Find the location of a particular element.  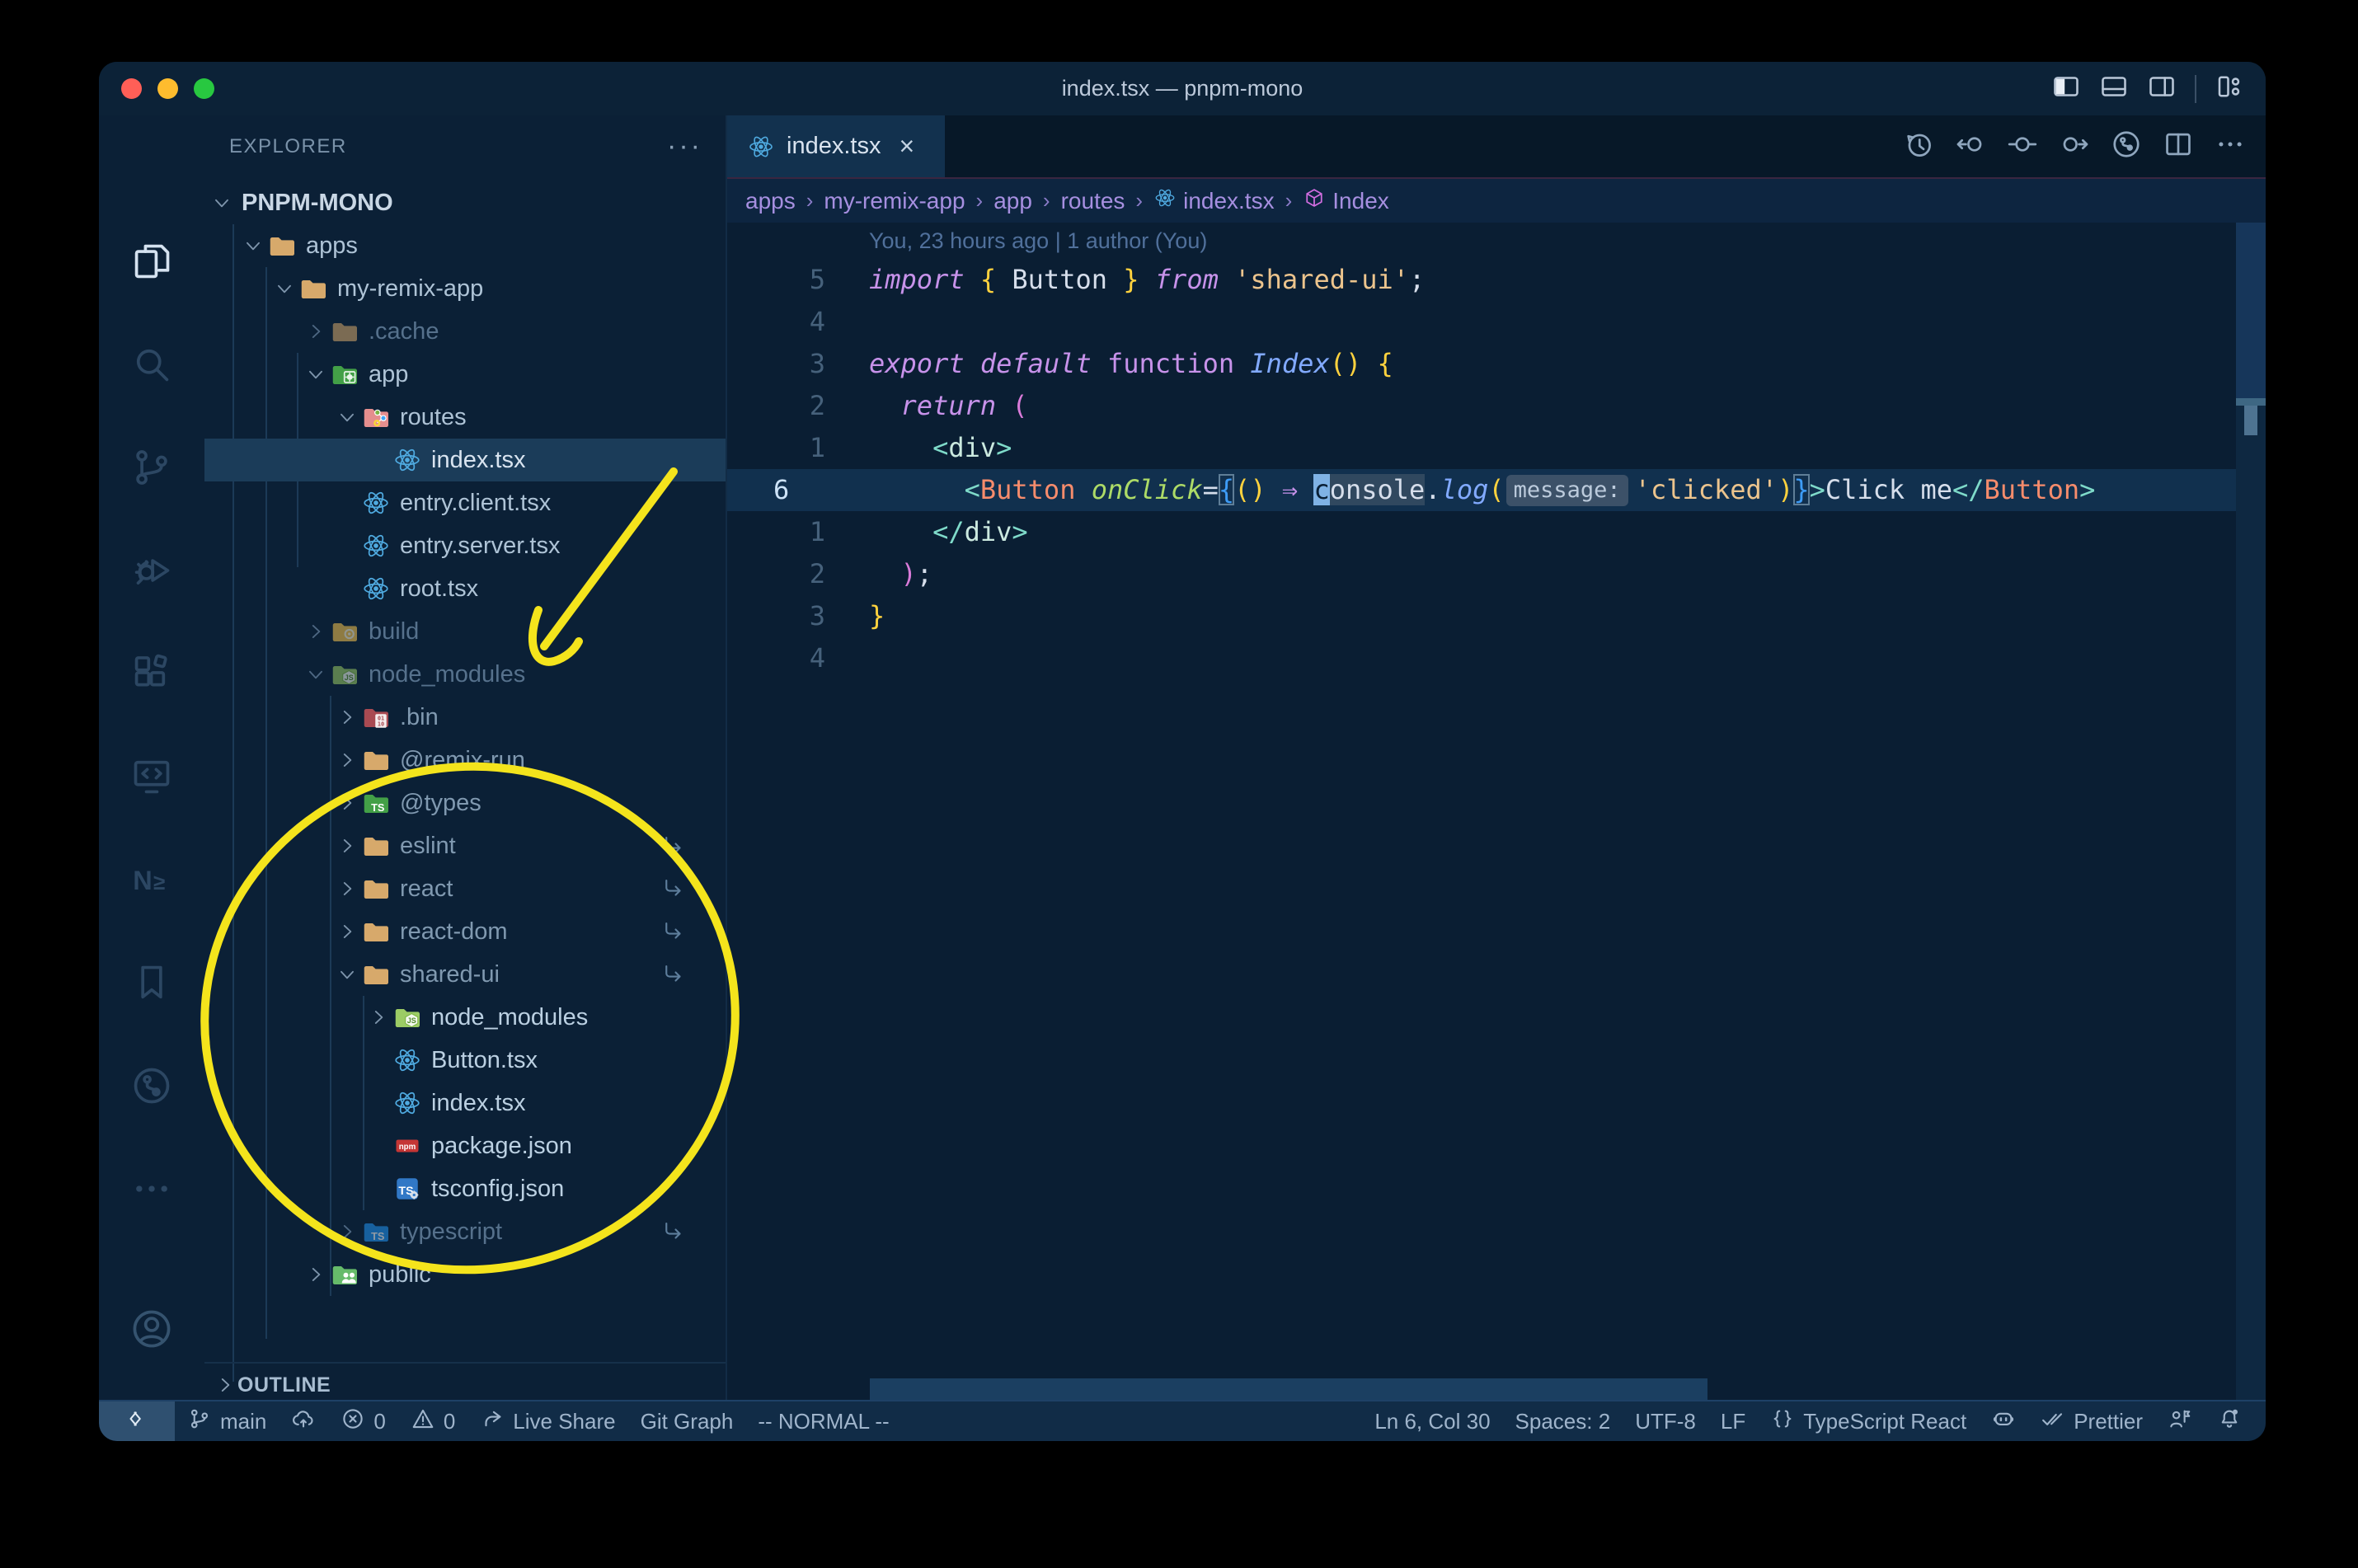

chevron-right-icon is located at coordinates (347, 803).